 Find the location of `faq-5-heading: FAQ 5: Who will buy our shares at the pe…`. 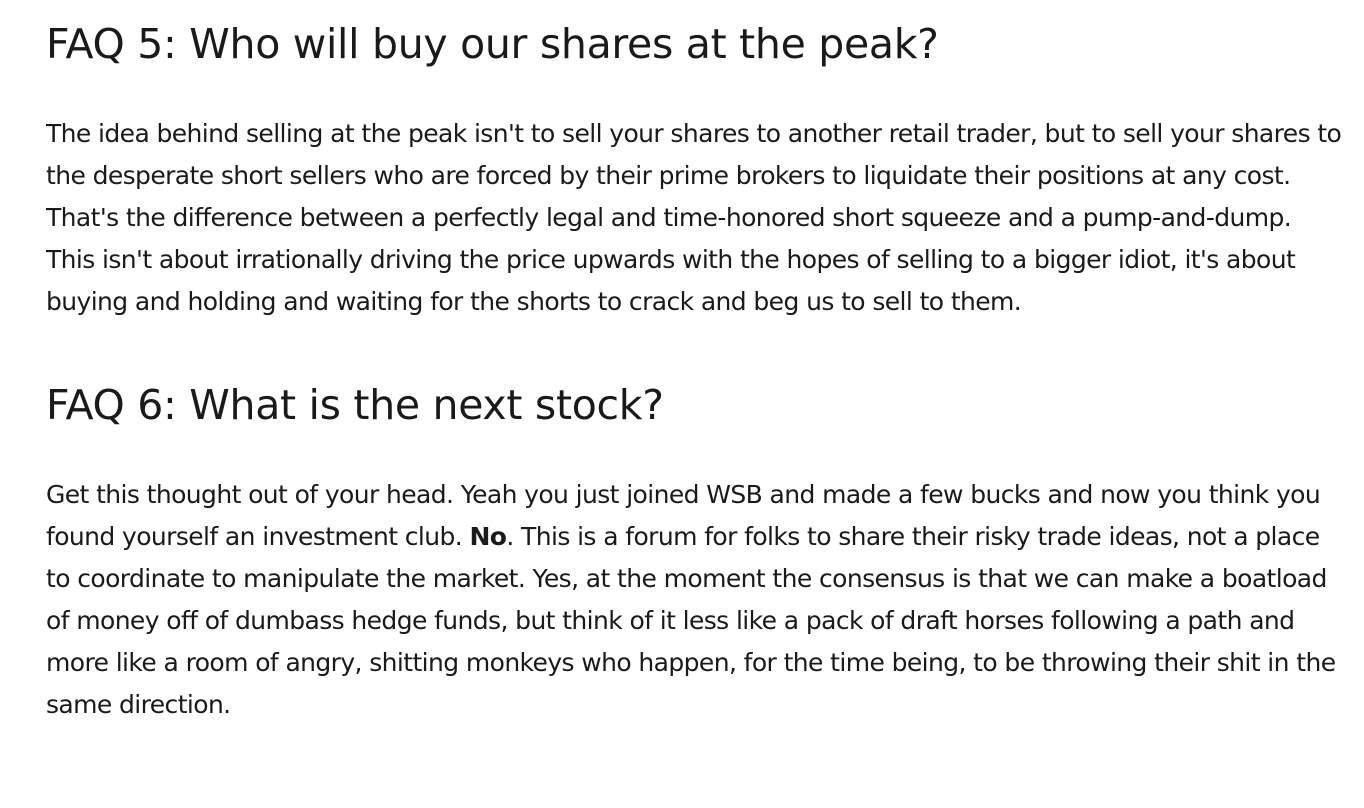

faq-5-heading: FAQ 5: Who will buy our shares at the pe… is located at coordinates (492, 44).